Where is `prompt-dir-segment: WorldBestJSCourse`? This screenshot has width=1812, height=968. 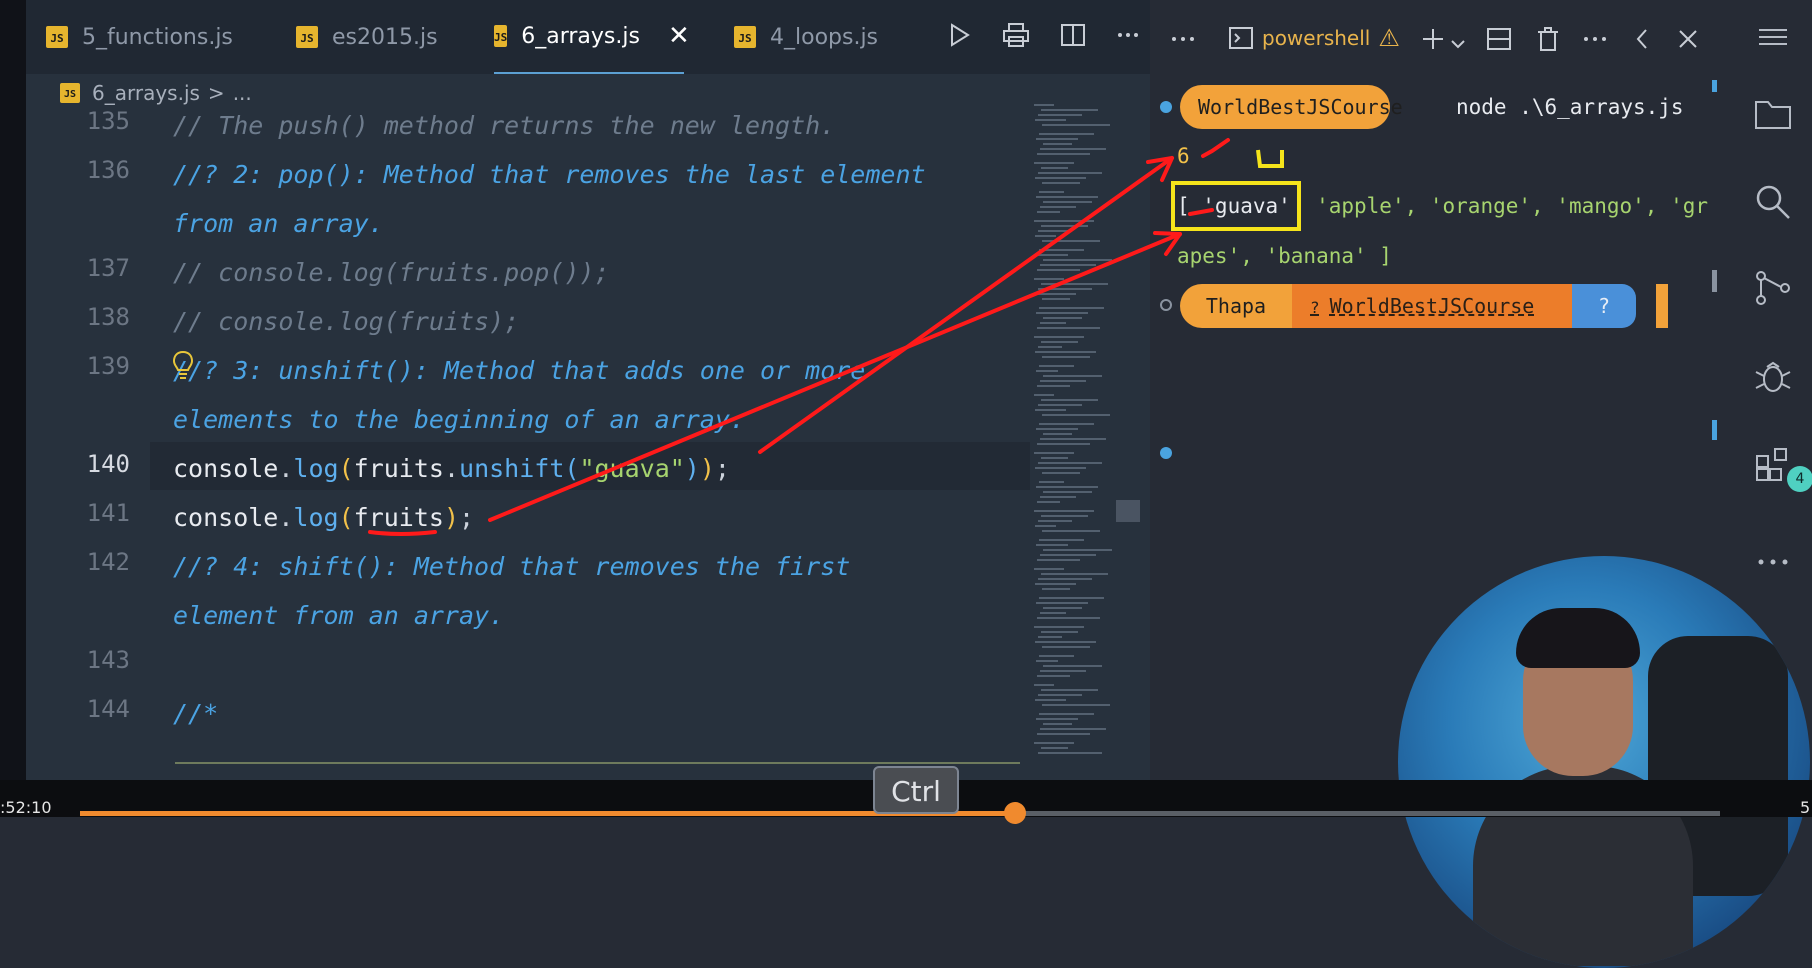 prompt-dir-segment: WorldBestJSCourse is located at coordinates (1291, 107).